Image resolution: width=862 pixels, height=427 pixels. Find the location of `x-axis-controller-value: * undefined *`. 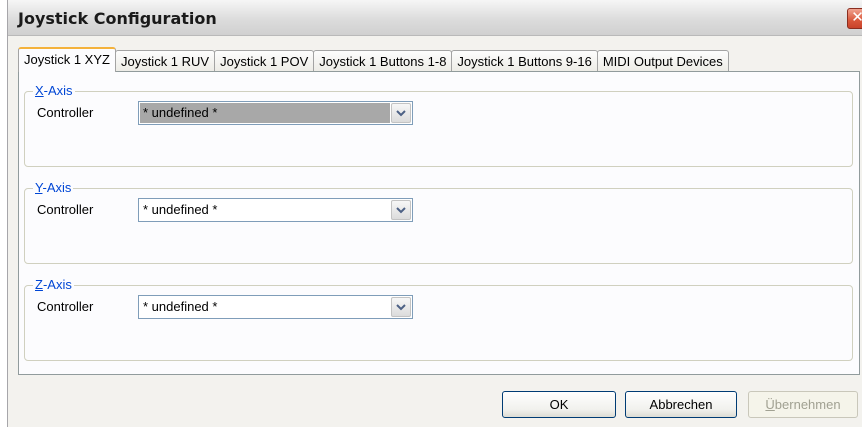

x-axis-controller-value: * undefined * is located at coordinates (265, 113).